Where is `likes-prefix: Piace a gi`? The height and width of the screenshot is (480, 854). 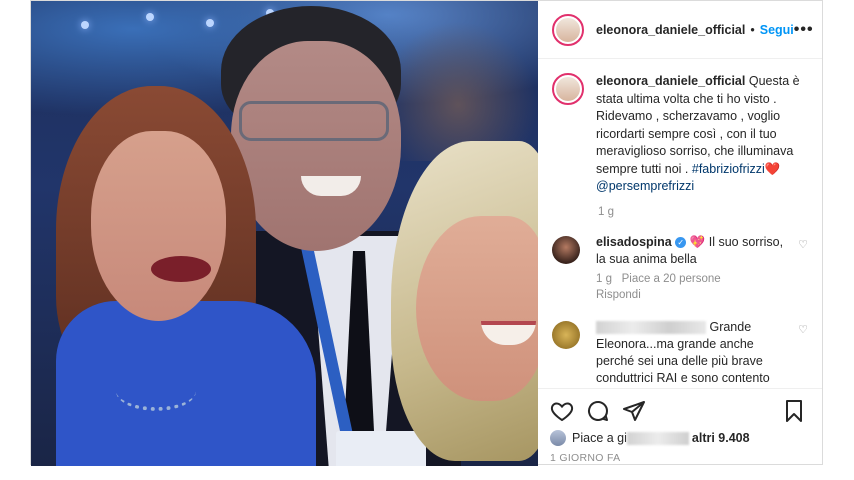 likes-prefix: Piace a gi is located at coordinates (599, 438).